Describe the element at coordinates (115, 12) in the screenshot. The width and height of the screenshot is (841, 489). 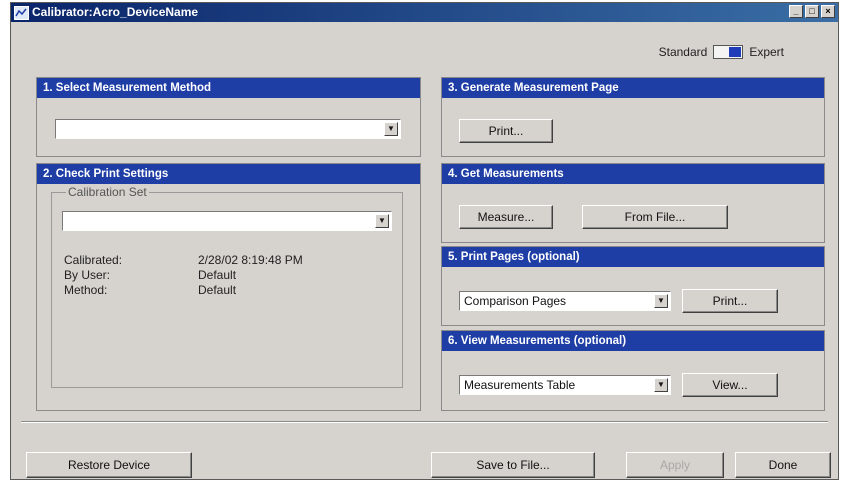
I see `window-title: Calibrator:Acro_DeviceName` at that location.